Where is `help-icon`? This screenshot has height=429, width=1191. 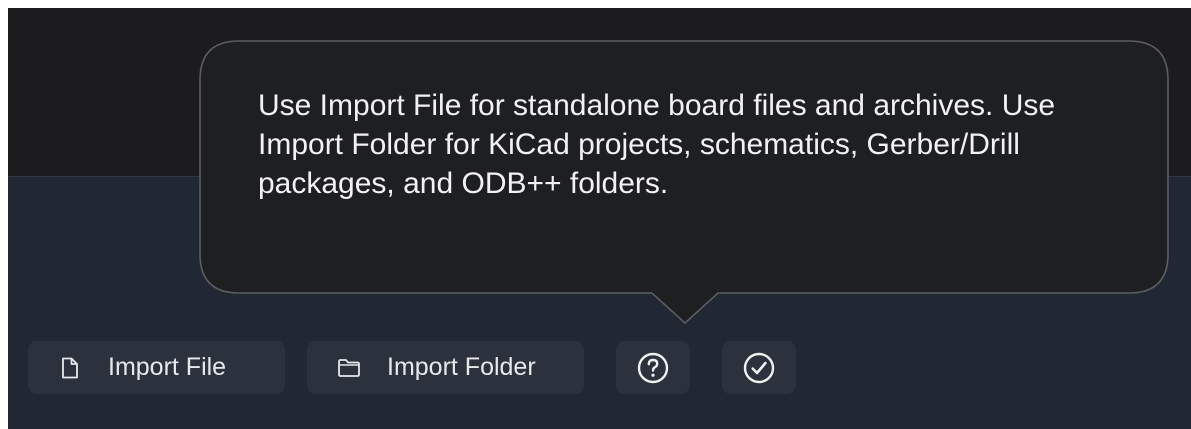 help-icon is located at coordinates (653, 368).